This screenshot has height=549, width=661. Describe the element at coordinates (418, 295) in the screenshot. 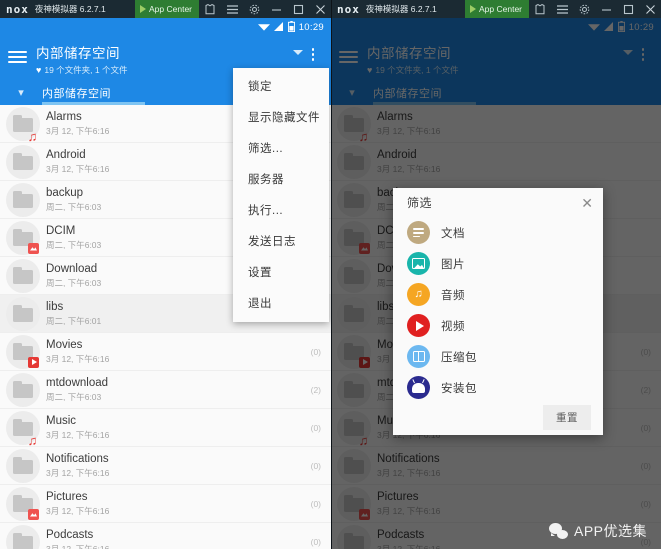

I see `music-icon: ♫` at that location.